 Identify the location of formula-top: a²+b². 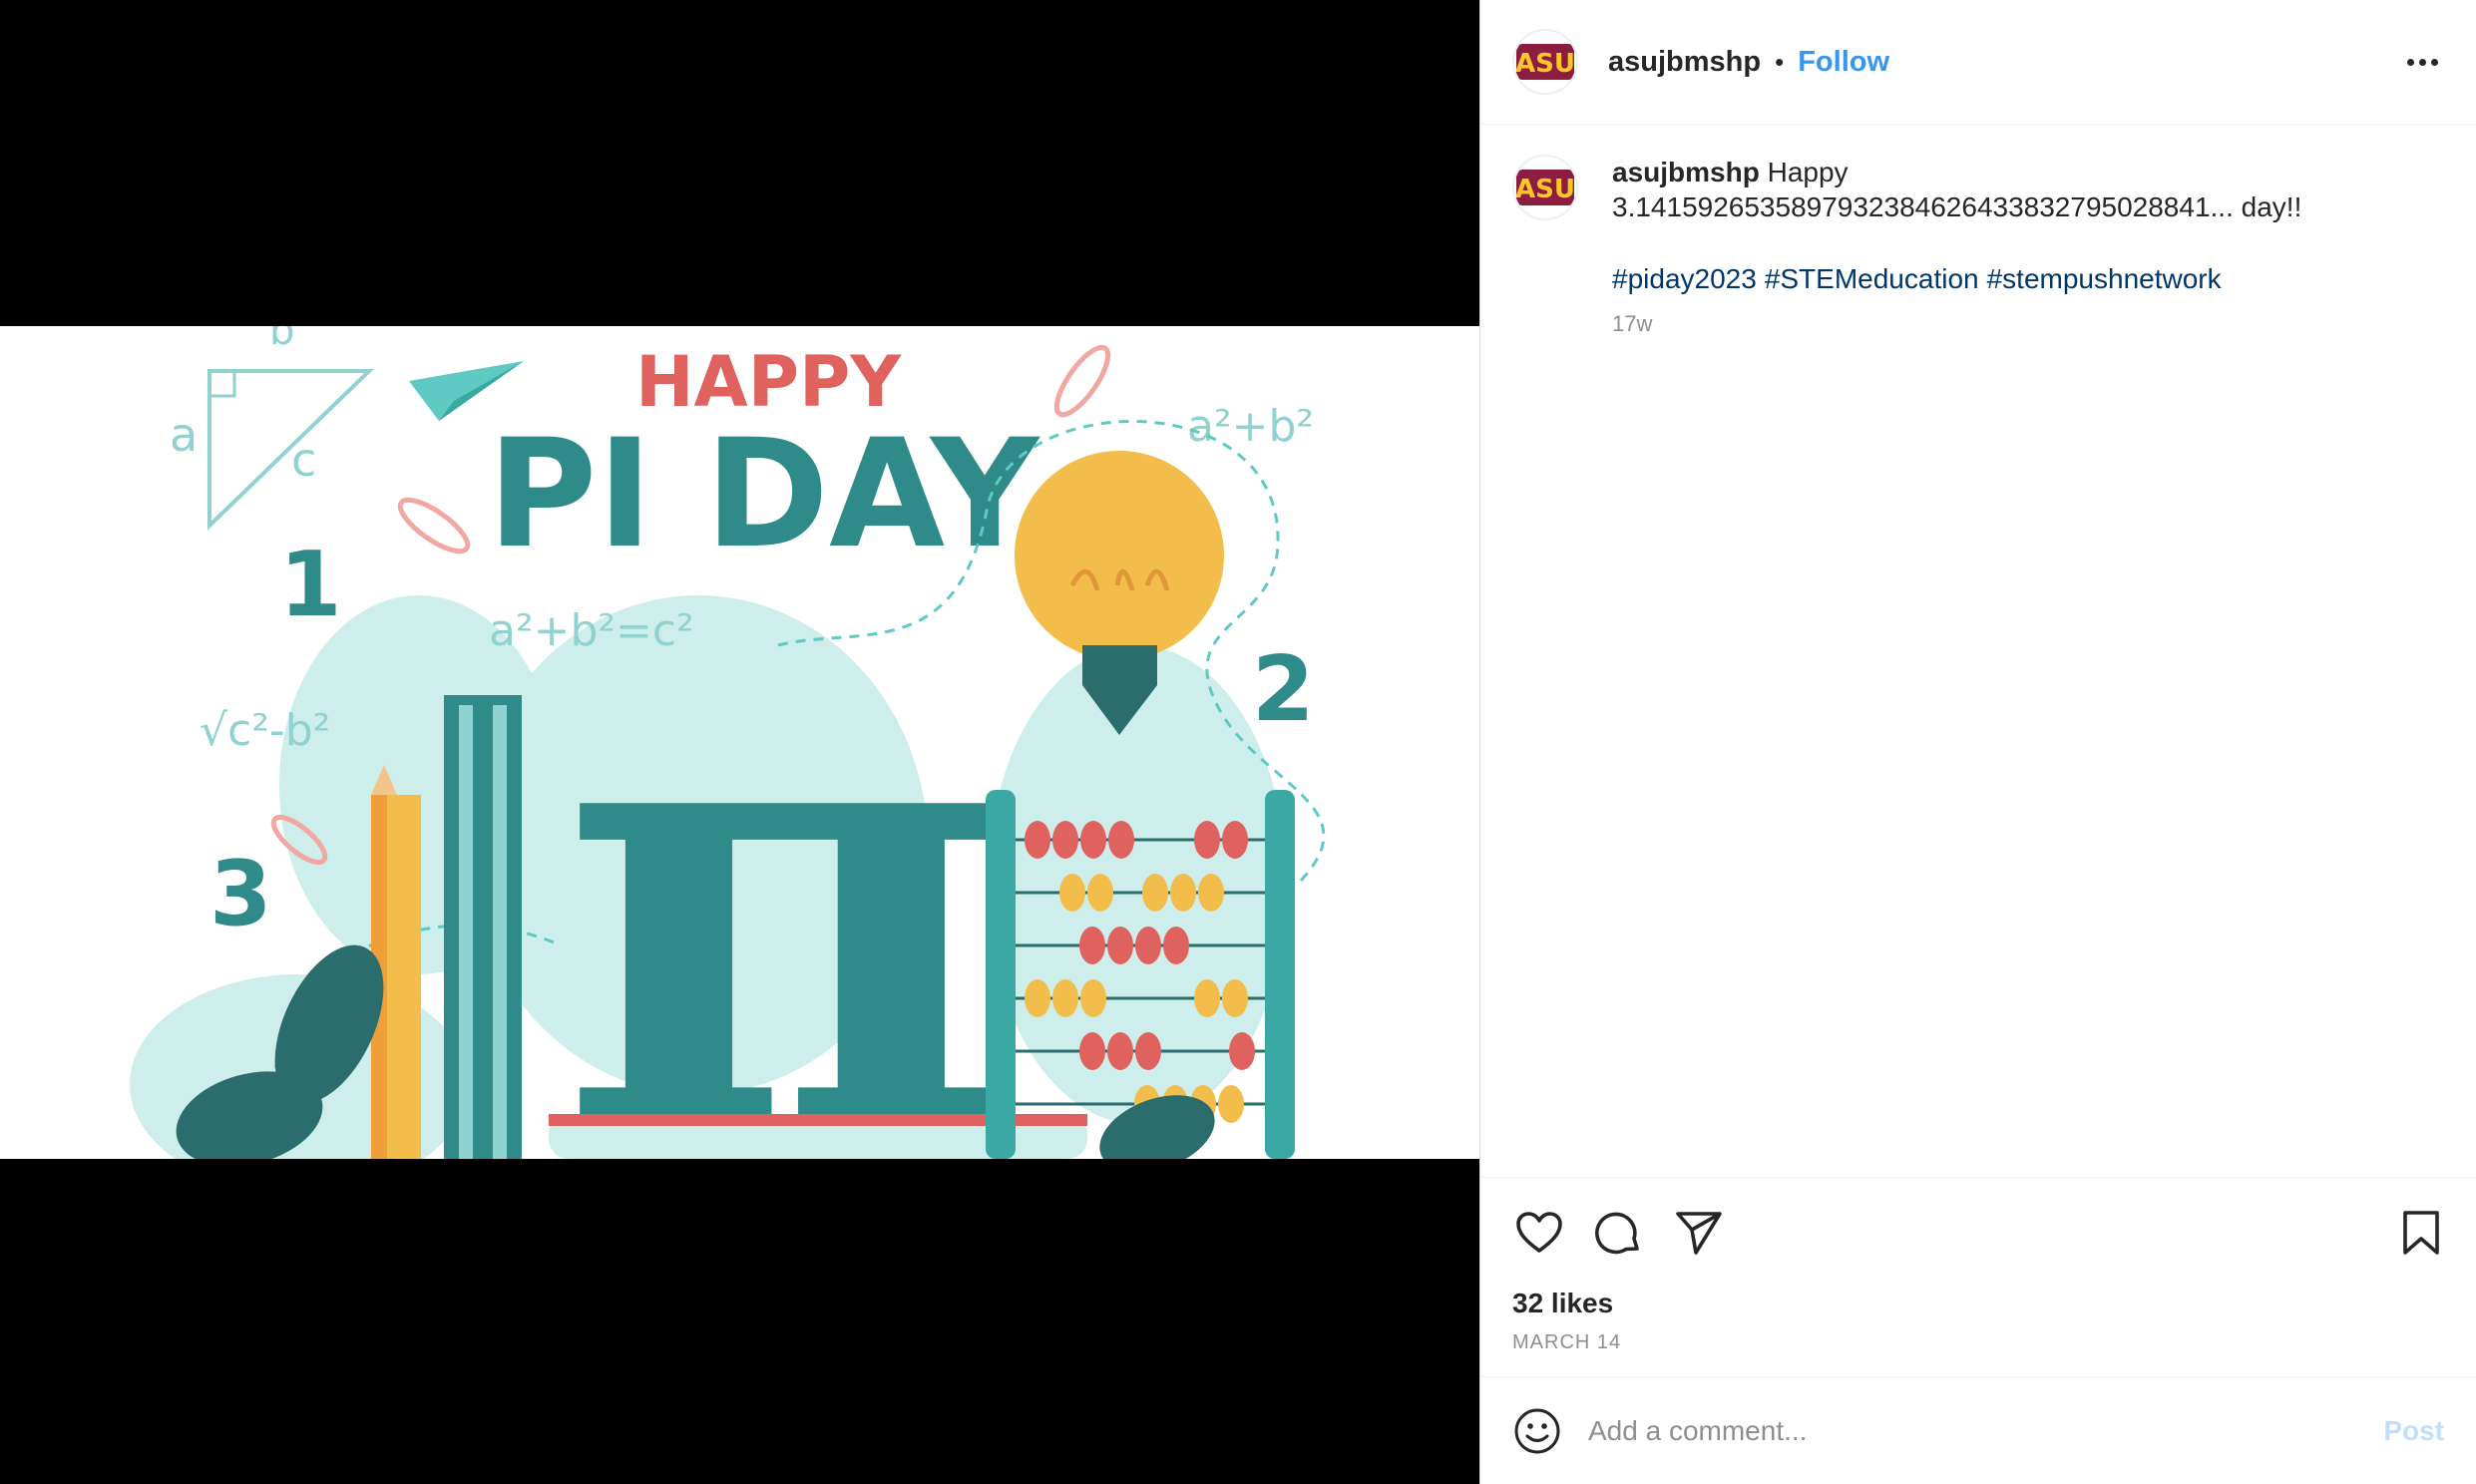
(1251, 426).